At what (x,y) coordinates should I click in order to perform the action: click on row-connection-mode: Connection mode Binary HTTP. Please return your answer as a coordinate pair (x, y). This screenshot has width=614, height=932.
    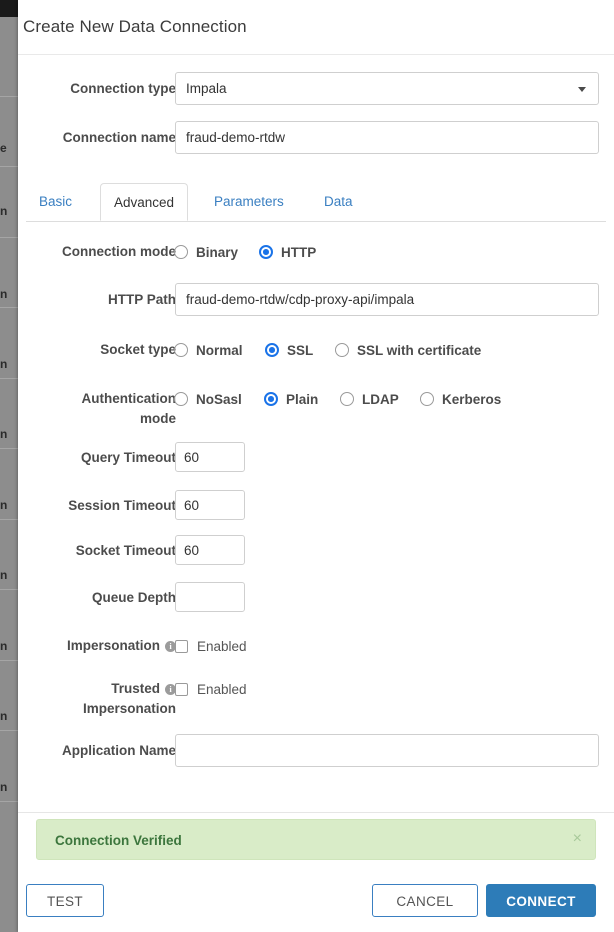
    Looking at the image, I should click on (316, 252).